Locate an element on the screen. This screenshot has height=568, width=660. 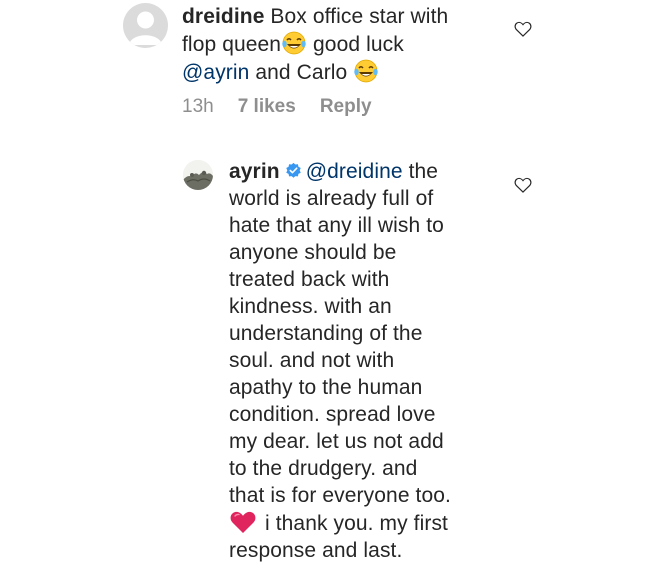
comment-text-part: and Carlo is located at coordinates (301, 72).